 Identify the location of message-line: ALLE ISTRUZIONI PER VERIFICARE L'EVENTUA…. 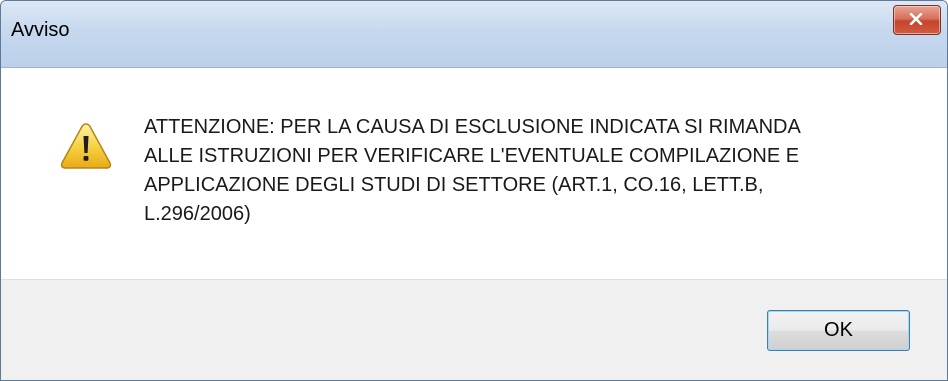
(472, 156).